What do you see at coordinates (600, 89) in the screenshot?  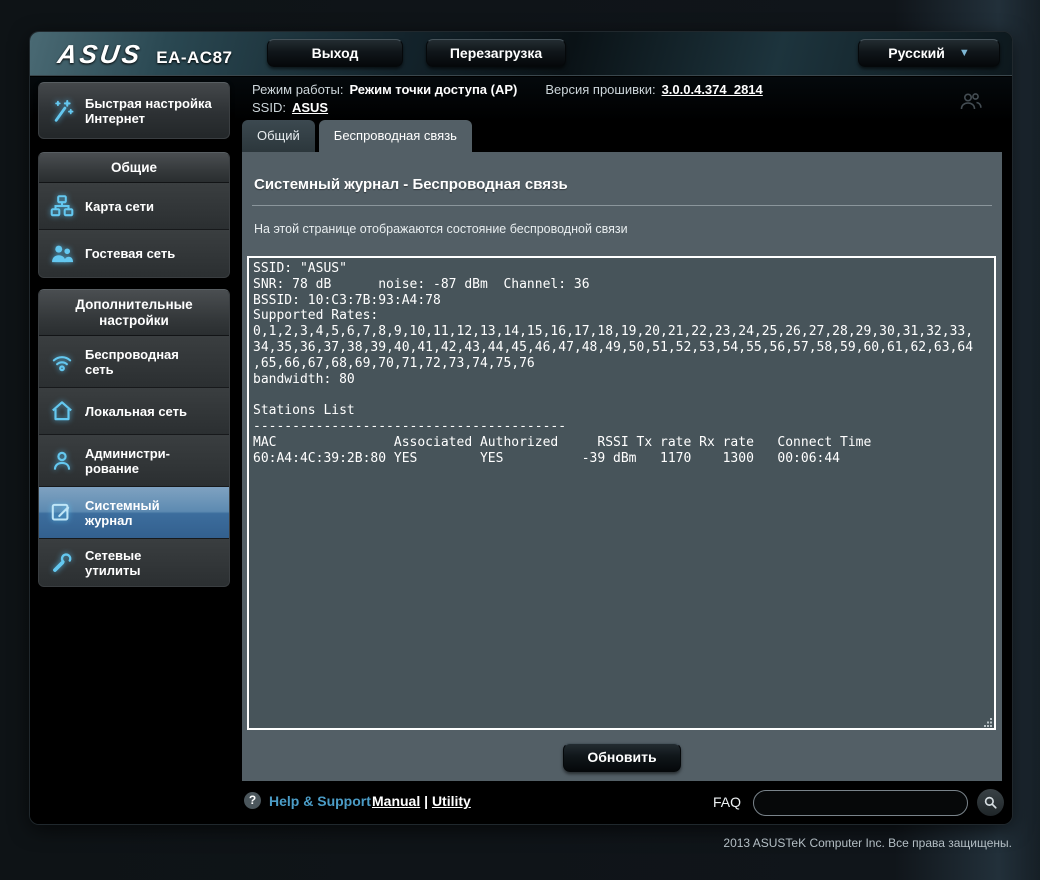 I see `firmware-label: Версия прошивки:` at bounding box center [600, 89].